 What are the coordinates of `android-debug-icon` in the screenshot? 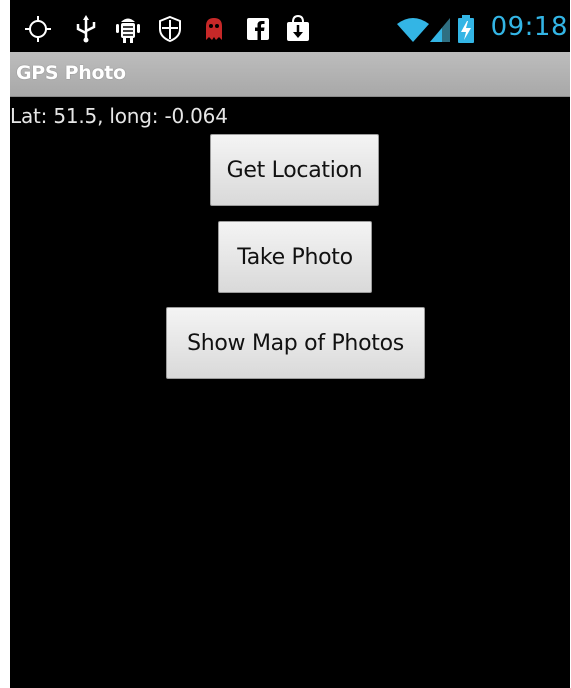 It's located at (128, 29).